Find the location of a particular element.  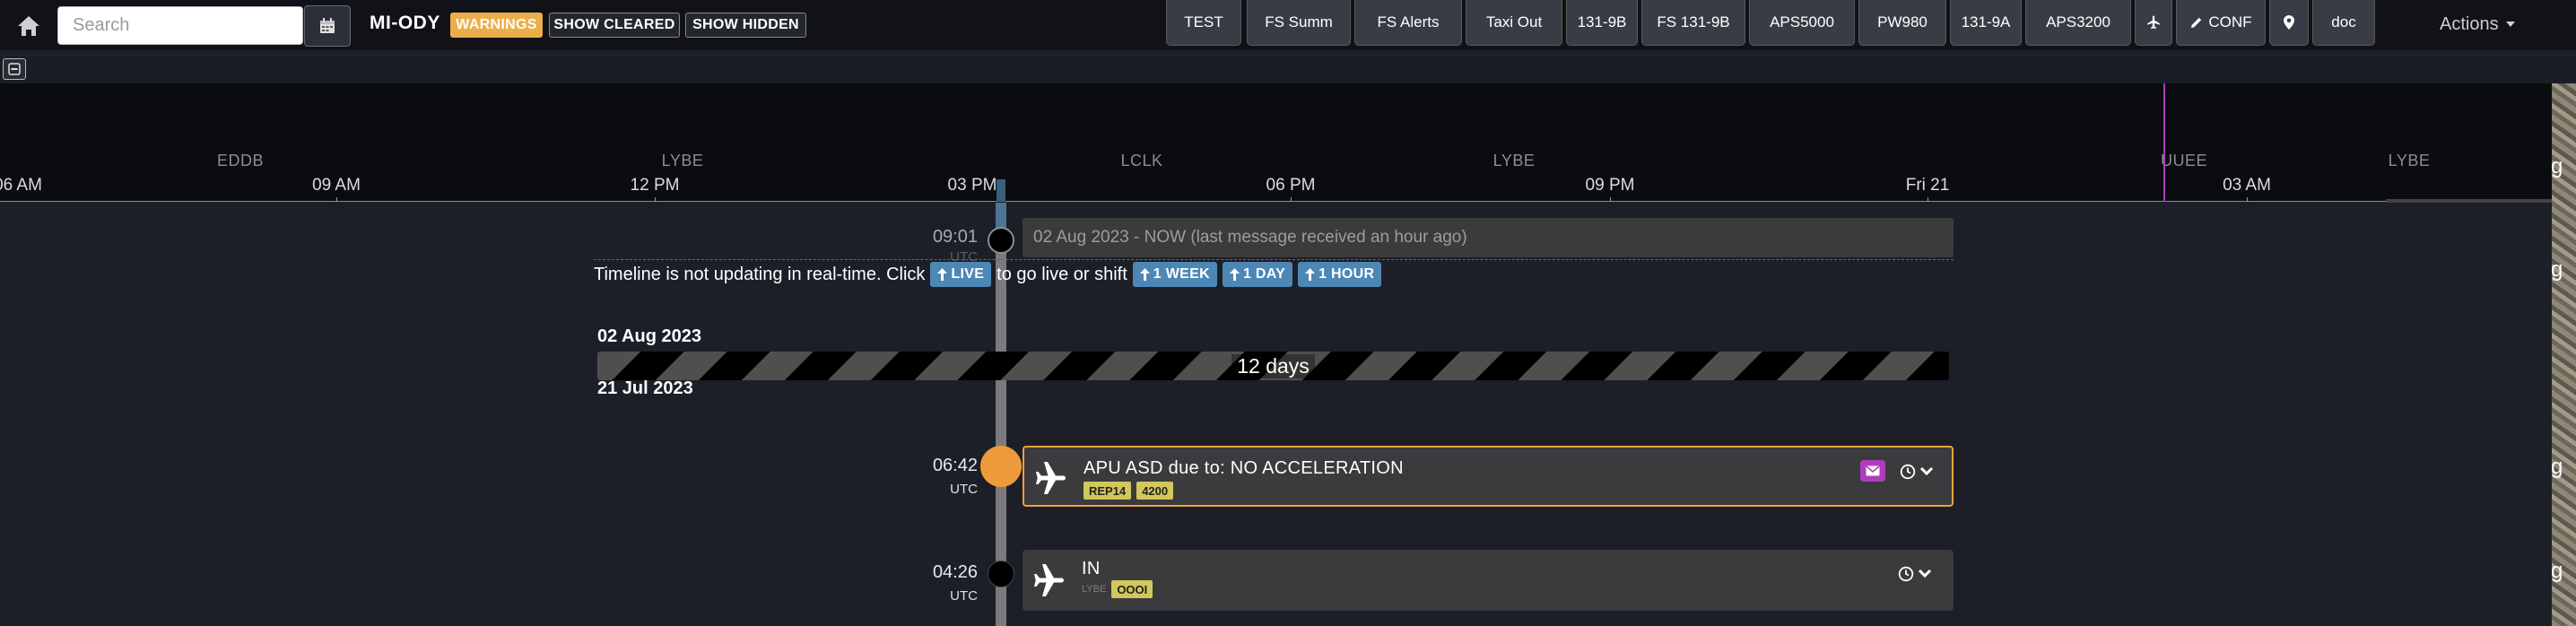

event-tag: OOOI is located at coordinates (1132, 589).